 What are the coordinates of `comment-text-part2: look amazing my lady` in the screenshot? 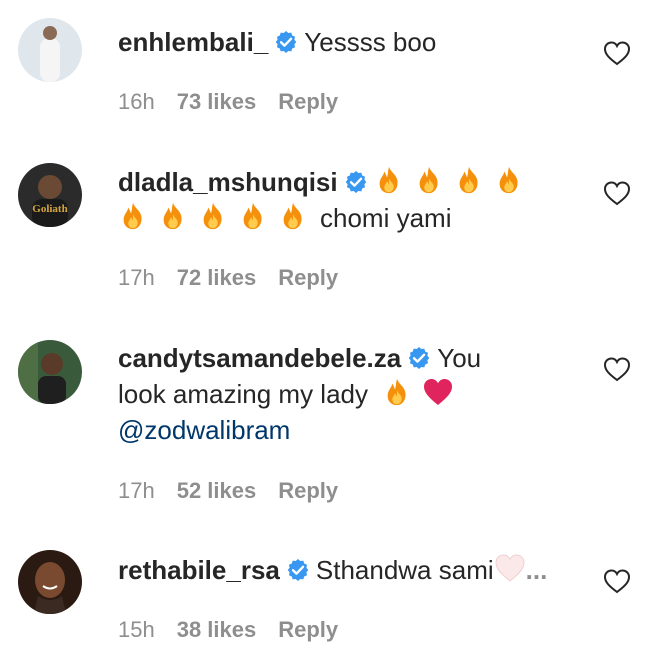 It's located at (243, 394).